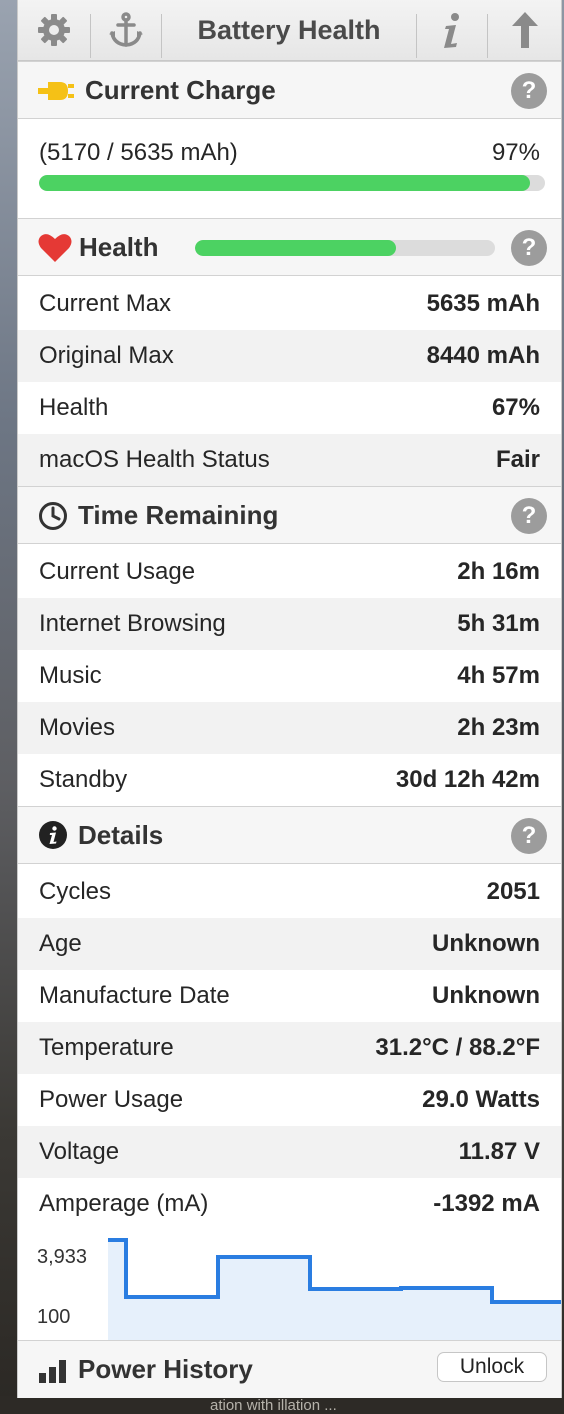 The height and width of the screenshot is (1414, 564). Describe the element at coordinates (117, 571) in the screenshot. I see `row-label: Current Usage` at that location.